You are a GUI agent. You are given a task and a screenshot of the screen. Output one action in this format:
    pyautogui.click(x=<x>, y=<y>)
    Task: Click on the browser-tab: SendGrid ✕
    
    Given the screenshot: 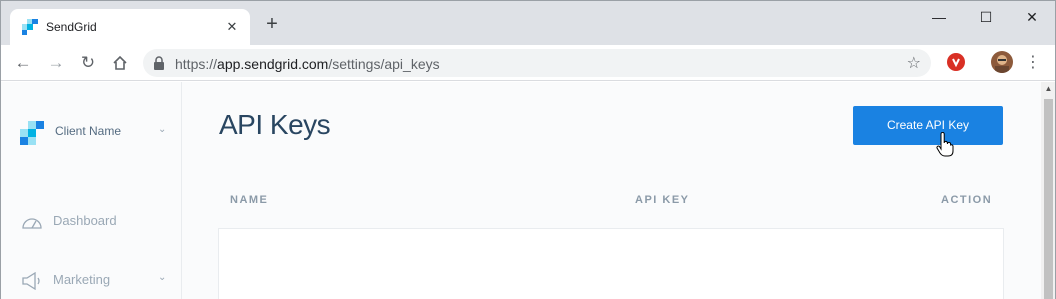 What is the action you would take?
    pyautogui.click(x=130, y=27)
    